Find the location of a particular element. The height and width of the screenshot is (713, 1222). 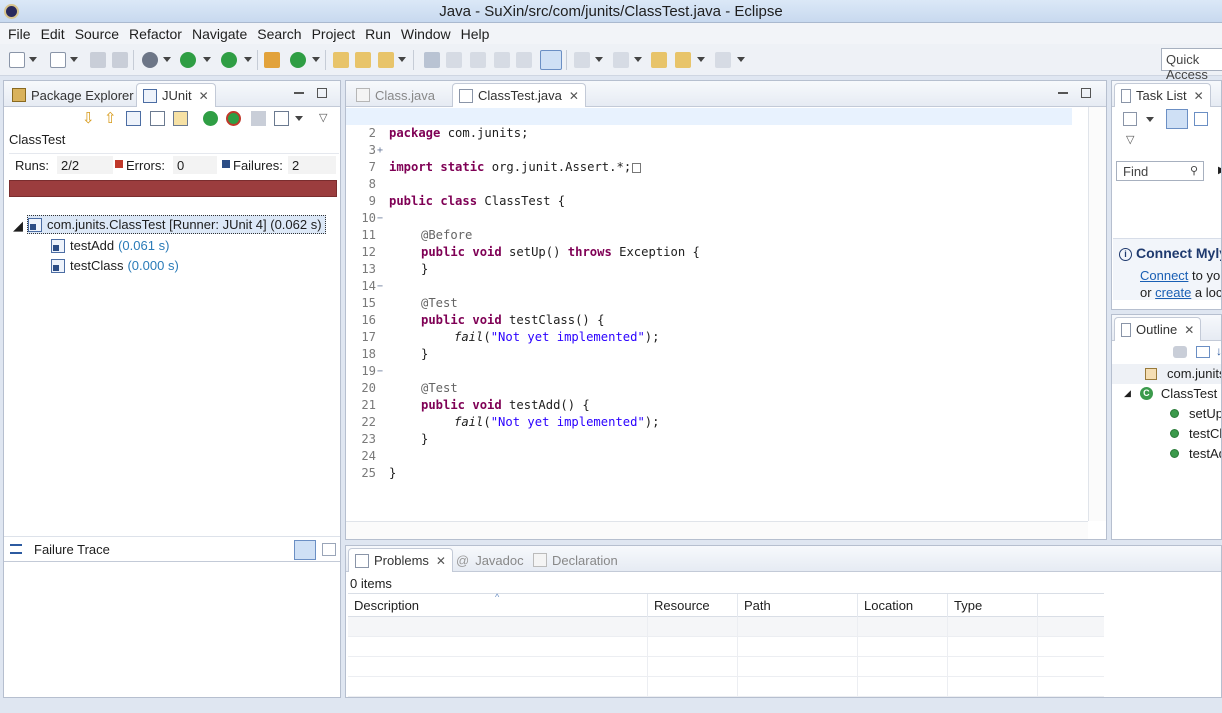

tab-class-java: Class.java is located at coordinates (395, 95).